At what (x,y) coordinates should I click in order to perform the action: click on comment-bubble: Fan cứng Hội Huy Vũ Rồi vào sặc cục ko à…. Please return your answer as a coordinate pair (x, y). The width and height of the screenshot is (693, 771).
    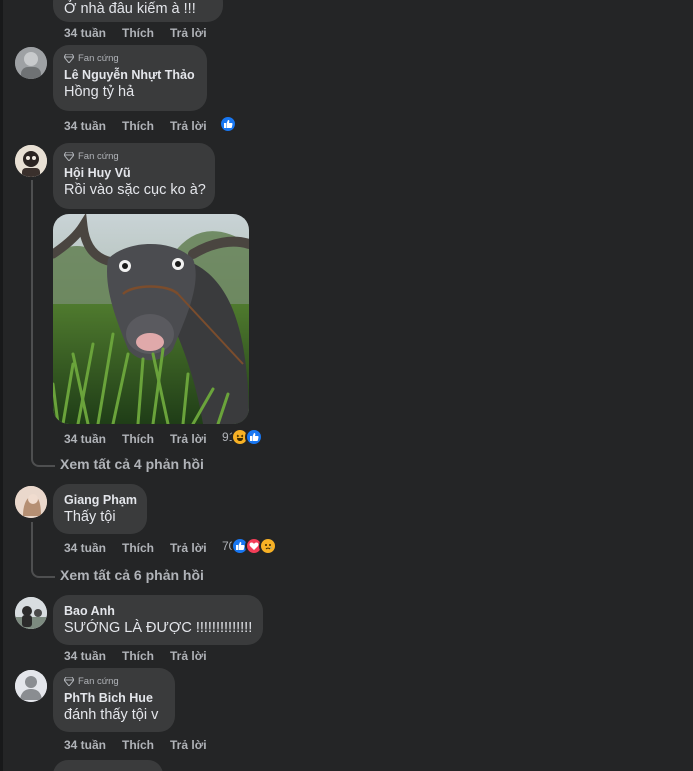
    Looking at the image, I should click on (134, 176).